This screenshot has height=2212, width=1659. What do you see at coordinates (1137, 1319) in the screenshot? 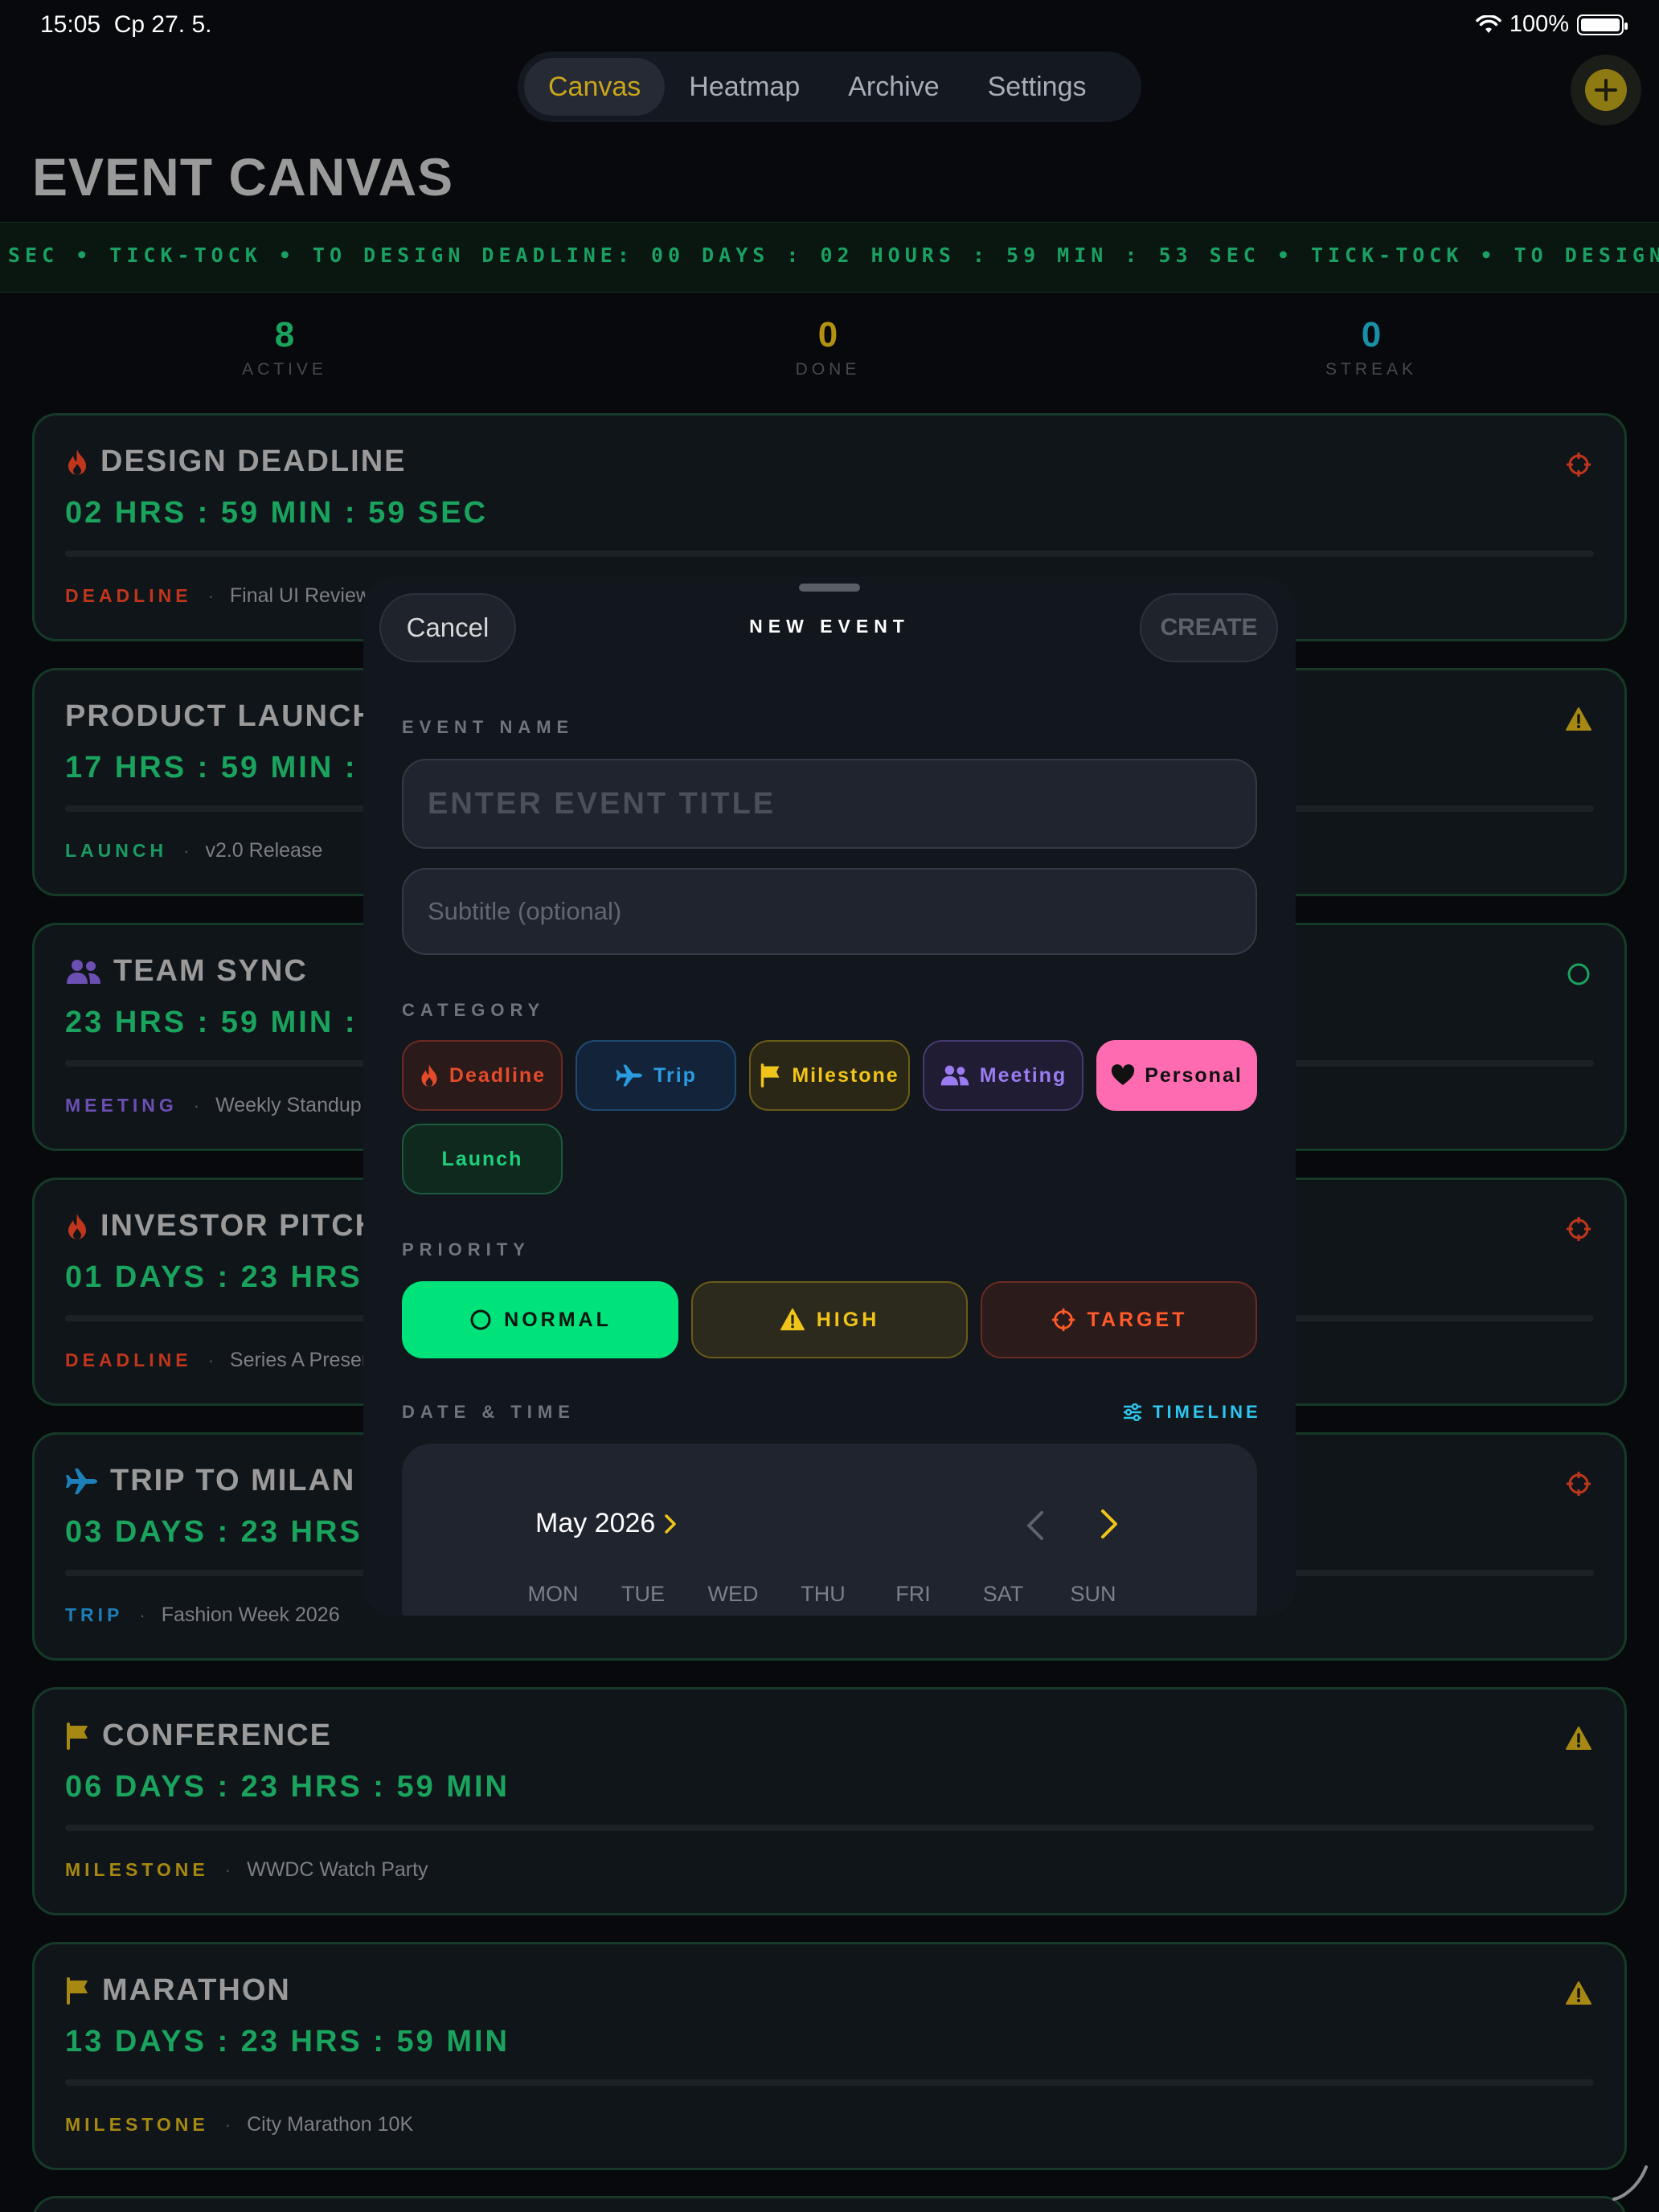
I see `priority-button-label: TARGET` at bounding box center [1137, 1319].